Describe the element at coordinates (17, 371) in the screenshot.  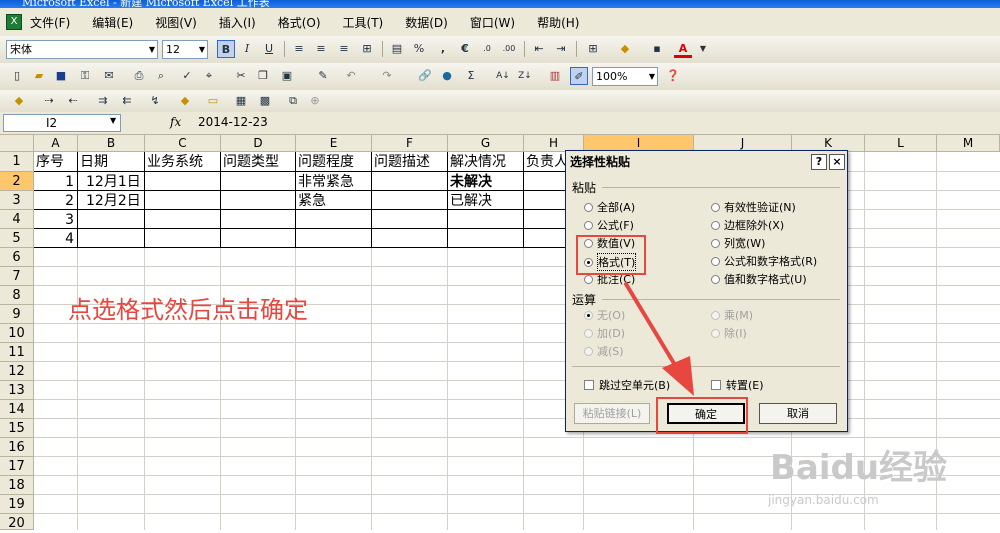
I see `row-header: 12` at that location.